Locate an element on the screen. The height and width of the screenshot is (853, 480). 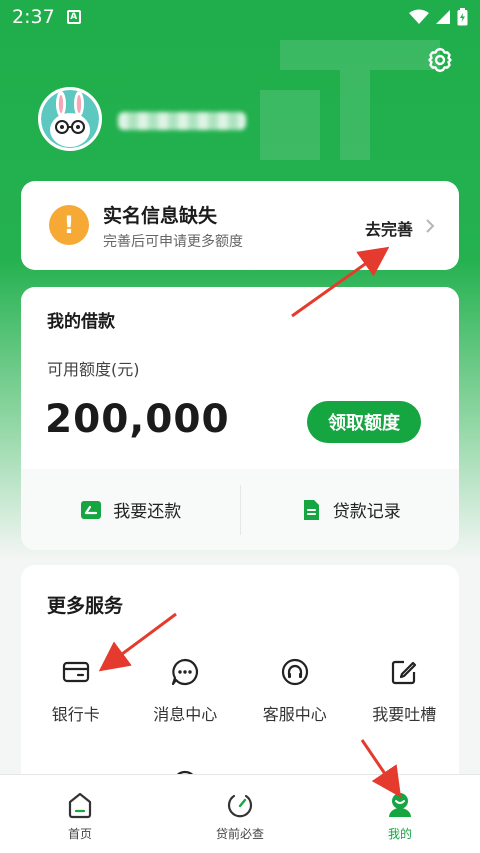
notification-icon: A is located at coordinates (73, 17).